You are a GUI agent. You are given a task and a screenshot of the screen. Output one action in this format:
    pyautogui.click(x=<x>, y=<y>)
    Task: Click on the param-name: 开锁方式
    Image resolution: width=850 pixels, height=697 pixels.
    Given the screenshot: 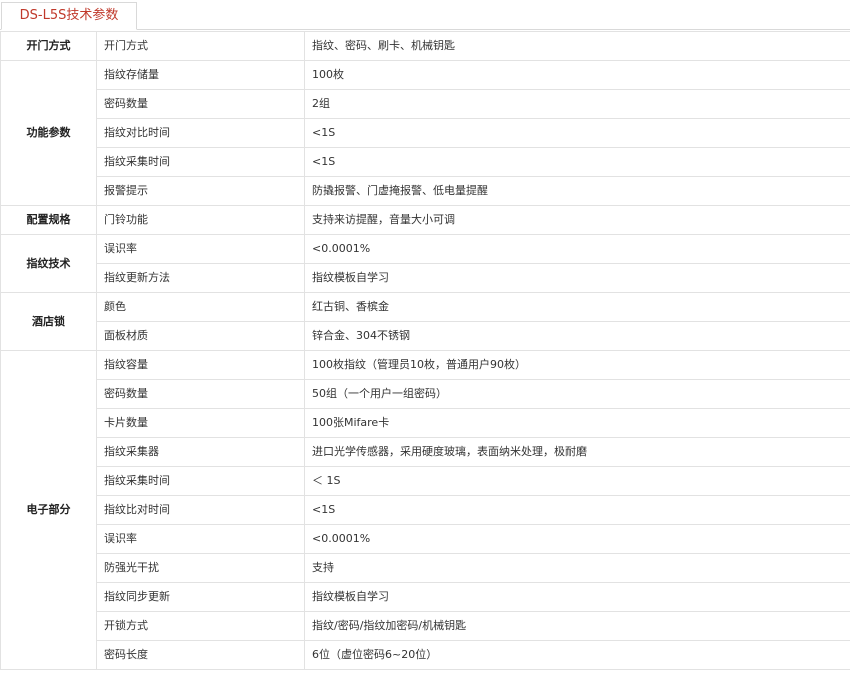 What is the action you would take?
    pyautogui.click(x=200, y=626)
    